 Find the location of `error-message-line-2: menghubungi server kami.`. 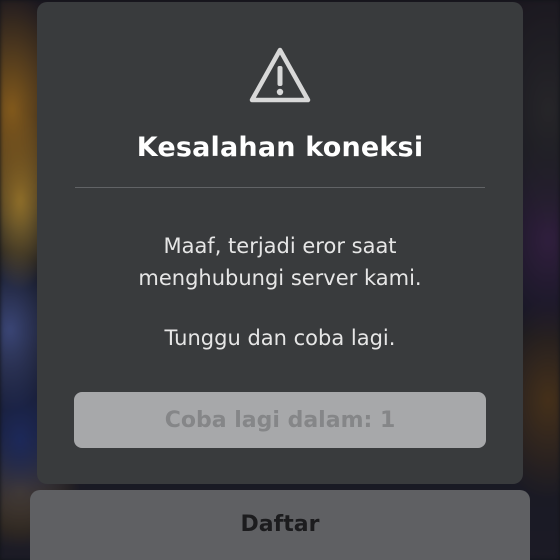

error-message-line-2: menghubungi server kami. is located at coordinates (280, 278).